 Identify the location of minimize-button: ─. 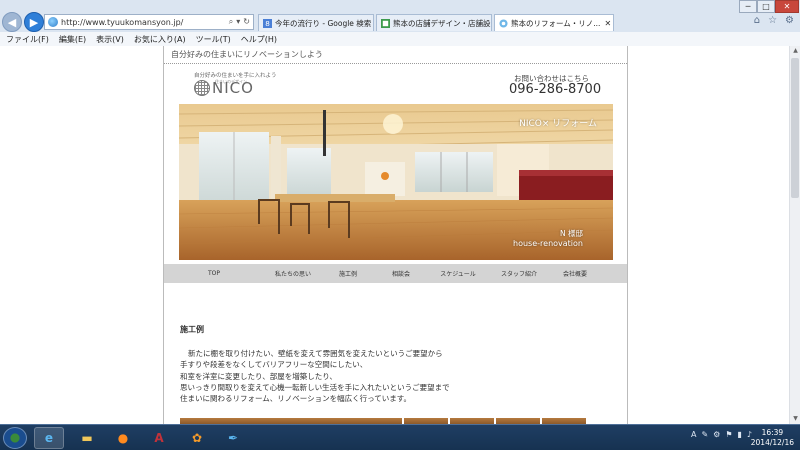
(748, 6).